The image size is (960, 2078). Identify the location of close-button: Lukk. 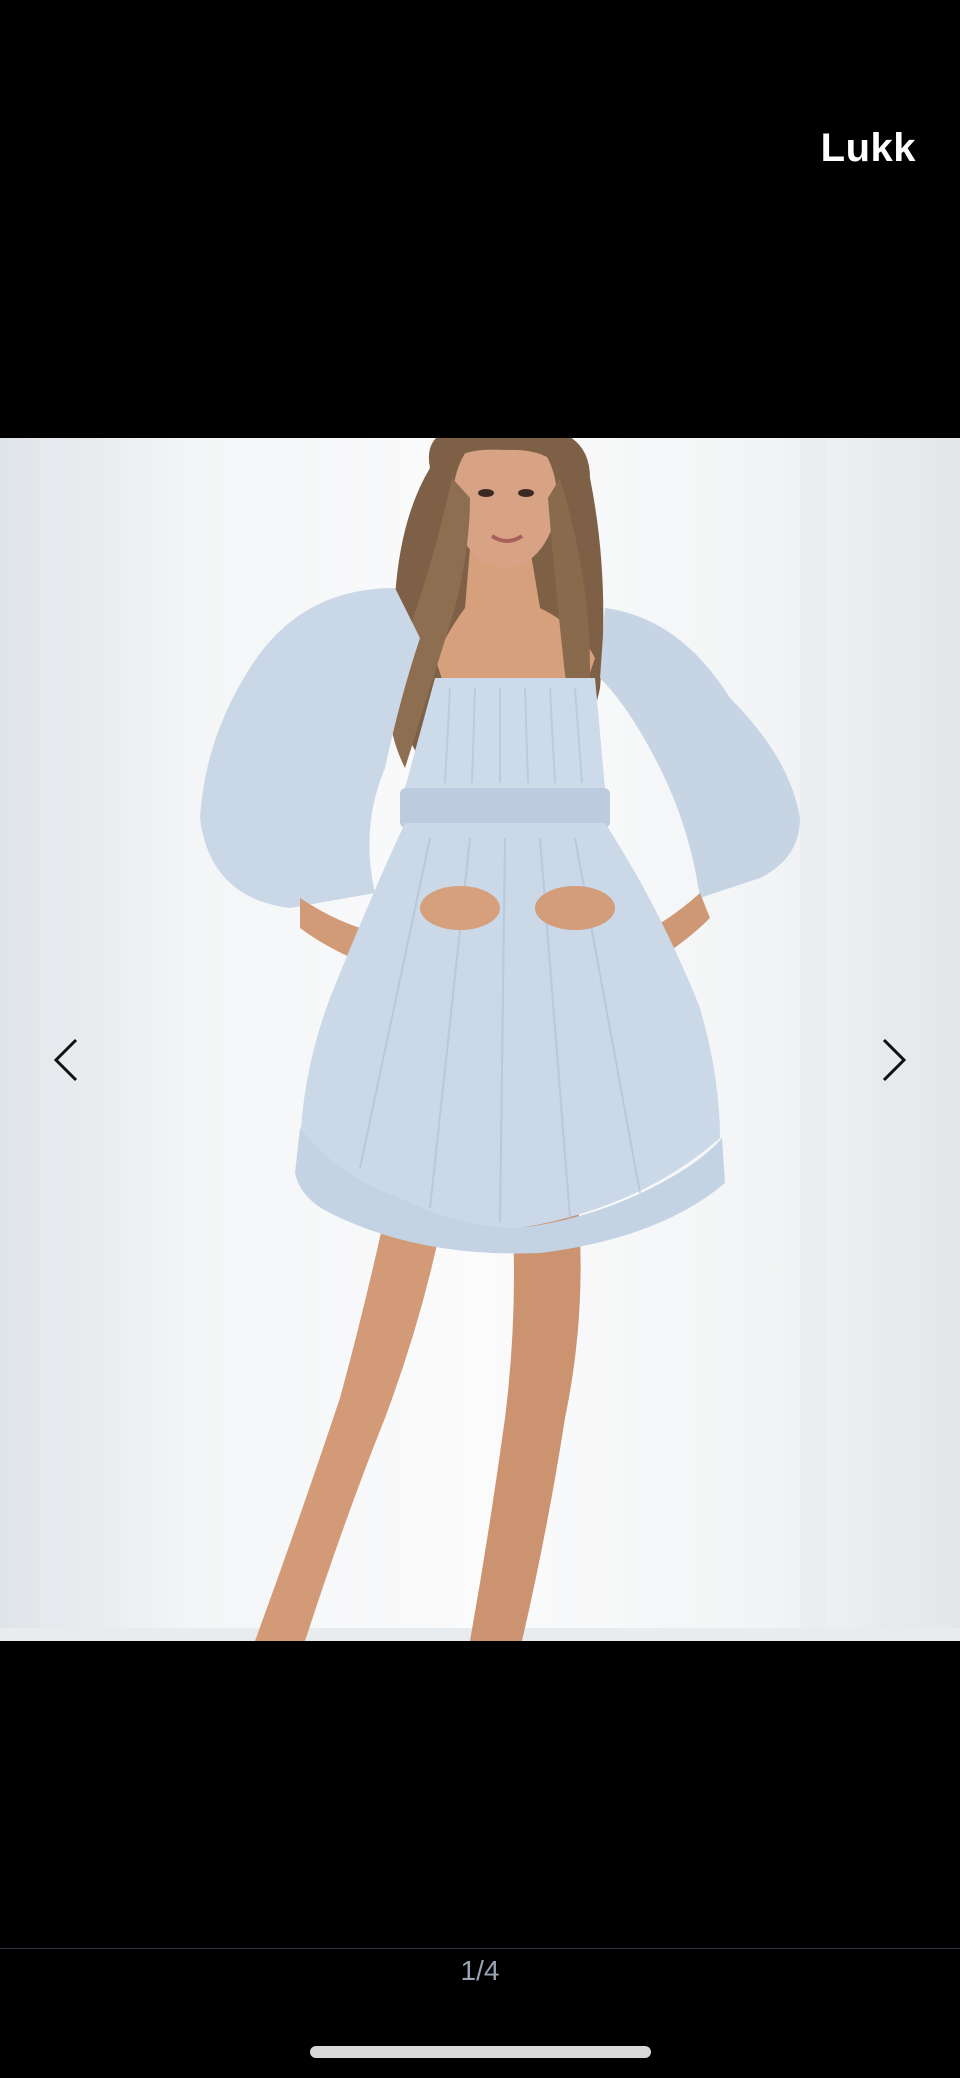
(868, 148).